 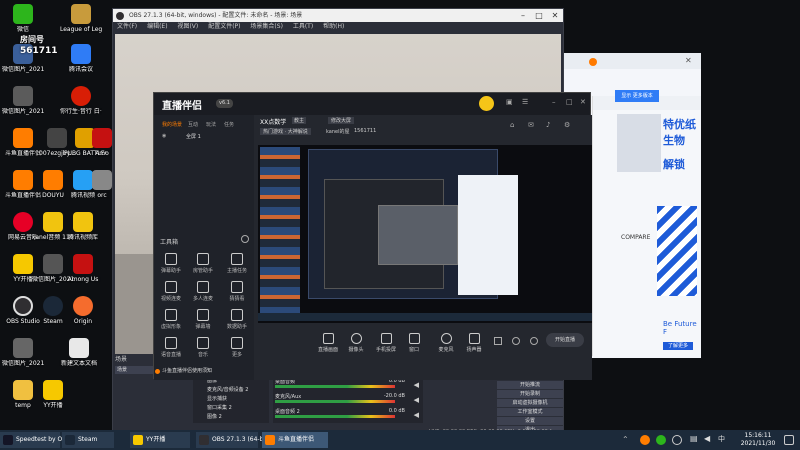 What do you see at coordinates (789, 440) in the screenshot?
I see `notification-icon` at bounding box center [789, 440].